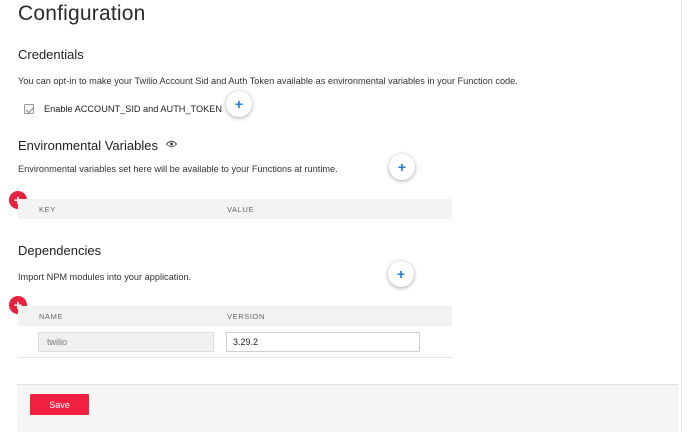 Image resolution: width=698 pixels, height=432 pixels. What do you see at coordinates (171, 143) in the screenshot?
I see `eye-icon` at bounding box center [171, 143].